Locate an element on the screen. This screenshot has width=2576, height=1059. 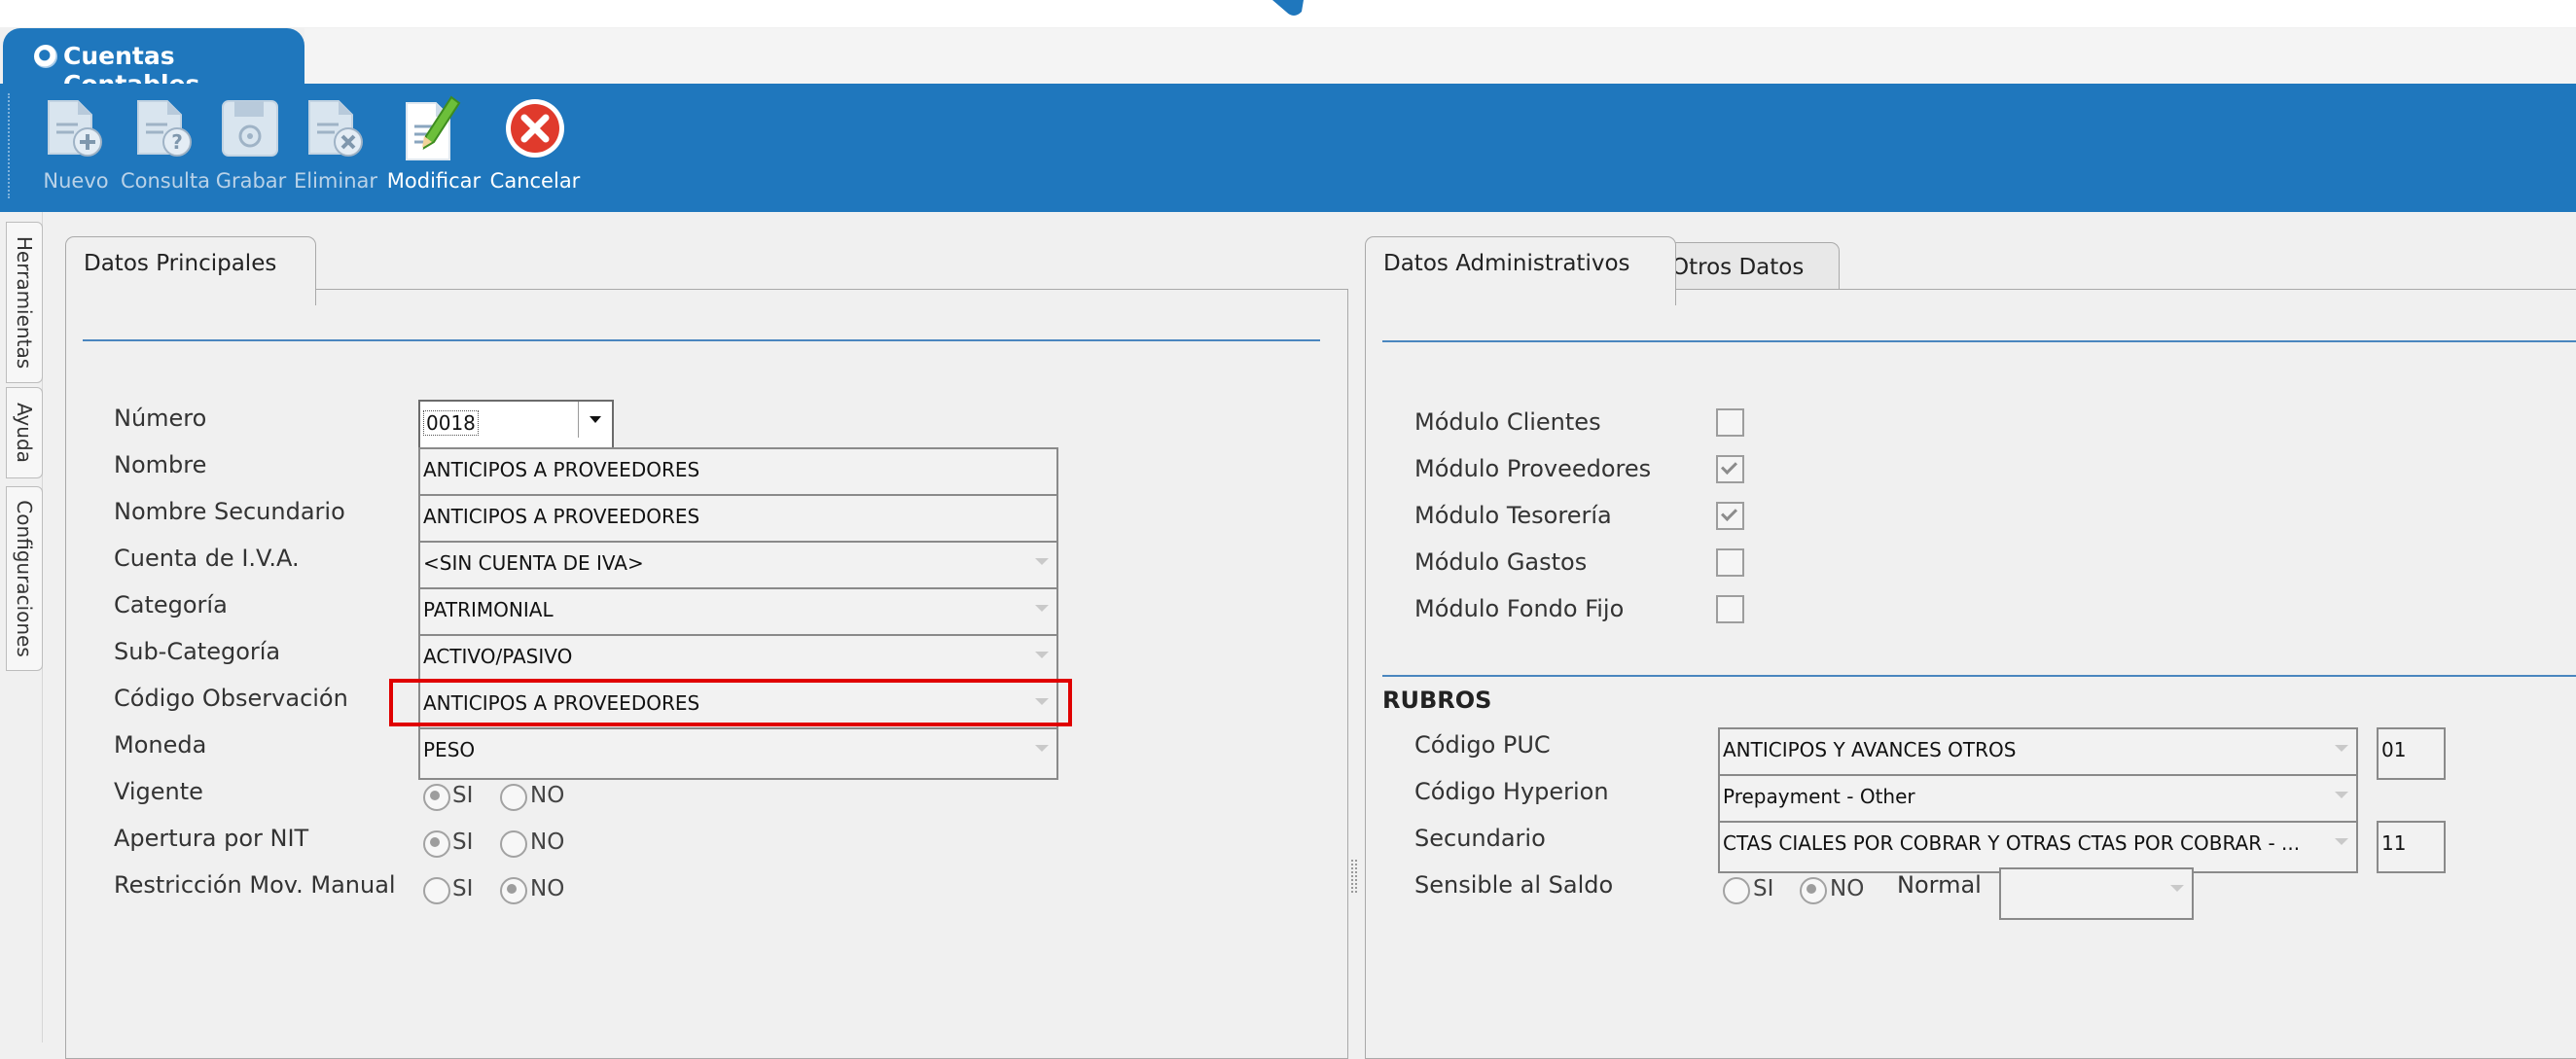
query-label: Consulta is located at coordinates (165, 181).